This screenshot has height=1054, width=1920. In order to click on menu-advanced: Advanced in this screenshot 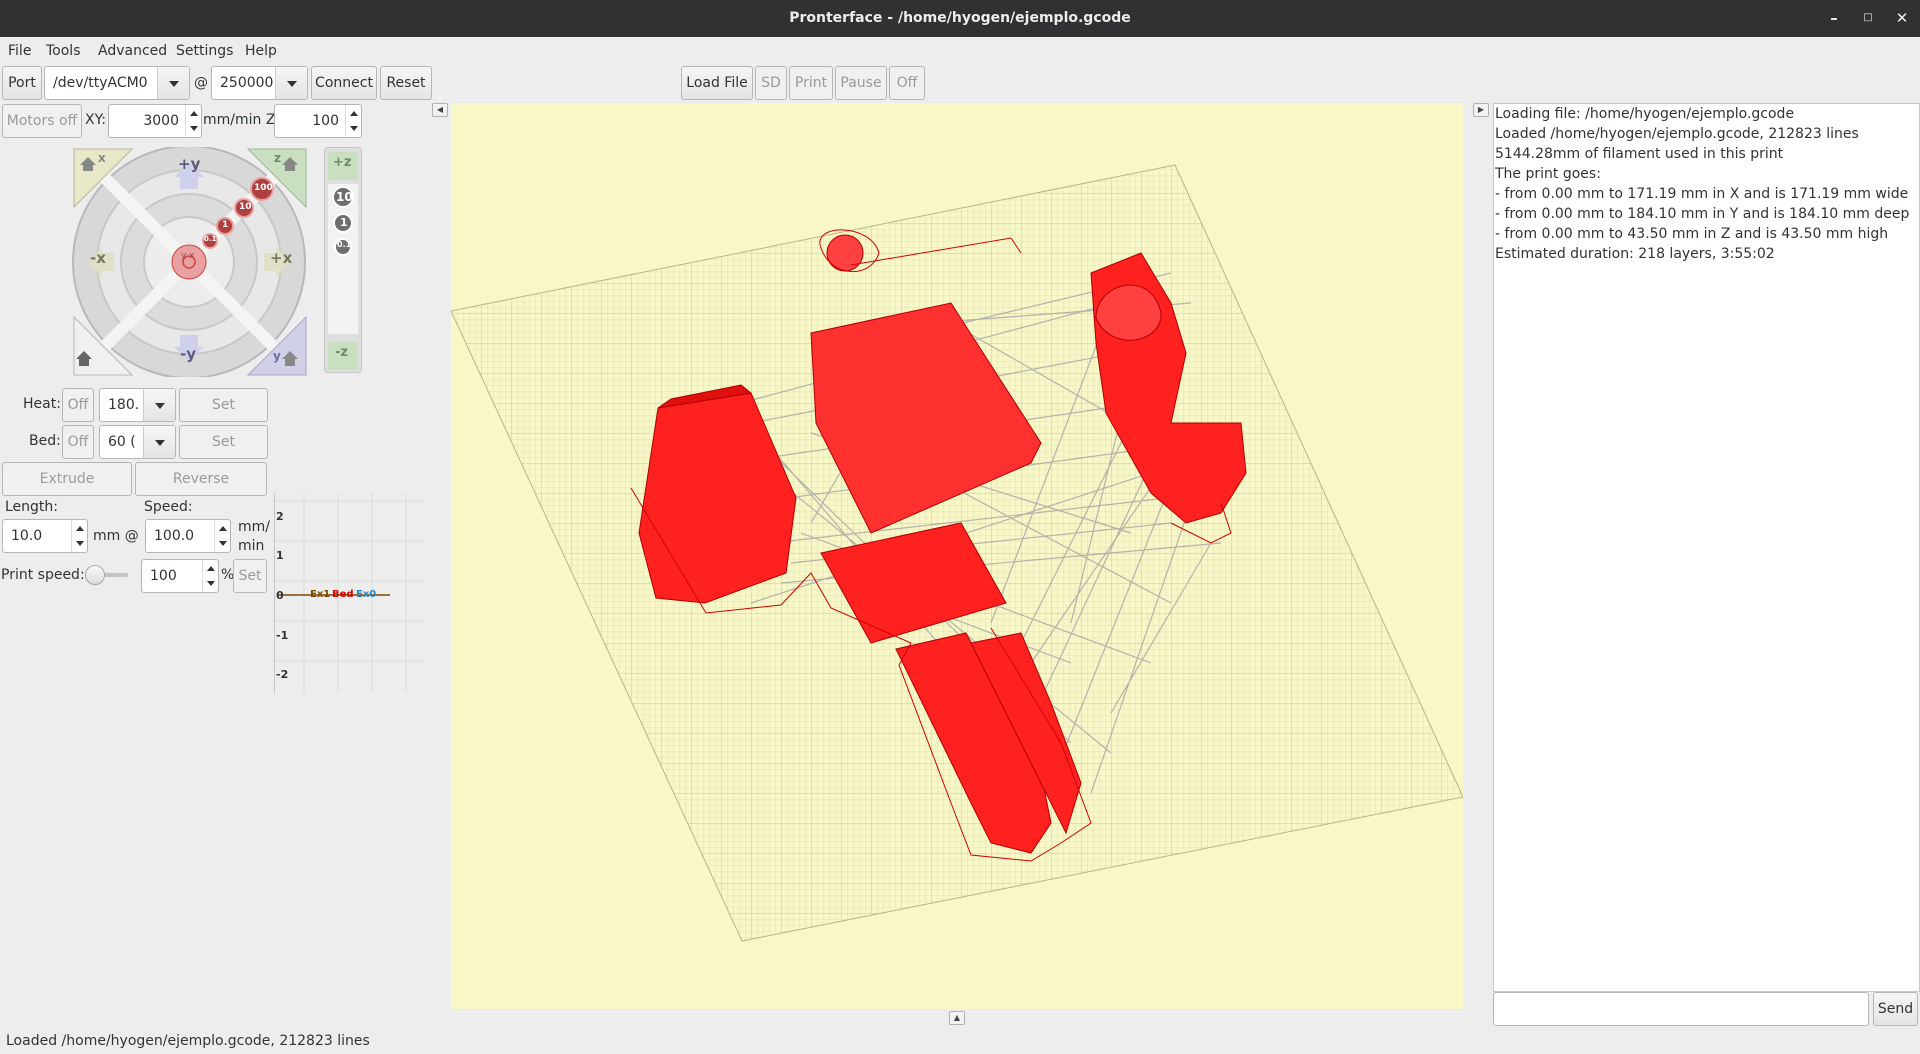, I will do `click(132, 51)`.